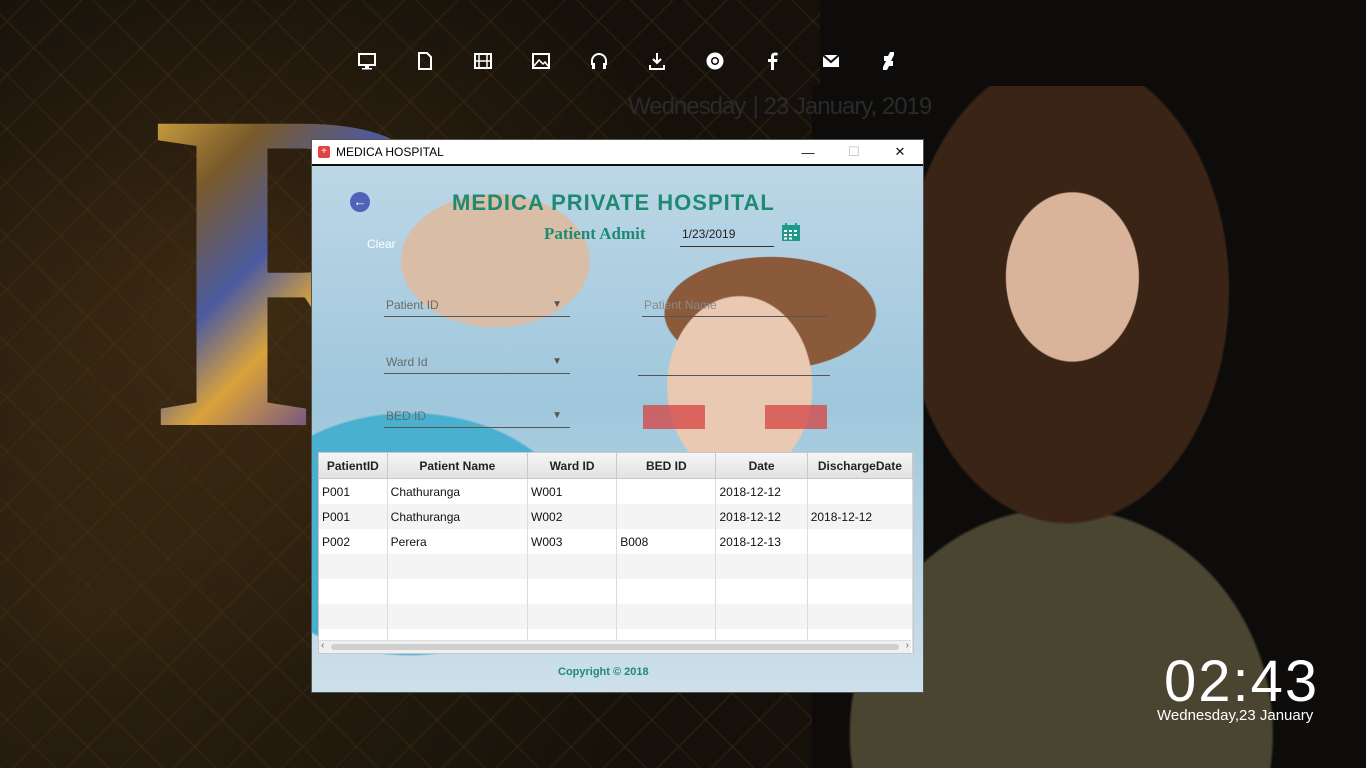 The width and height of the screenshot is (1366, 768). Describe the element at coordinates (842, 106) in the screenshot. I see `date-widget-date: | 23 January, 2019` at that location.